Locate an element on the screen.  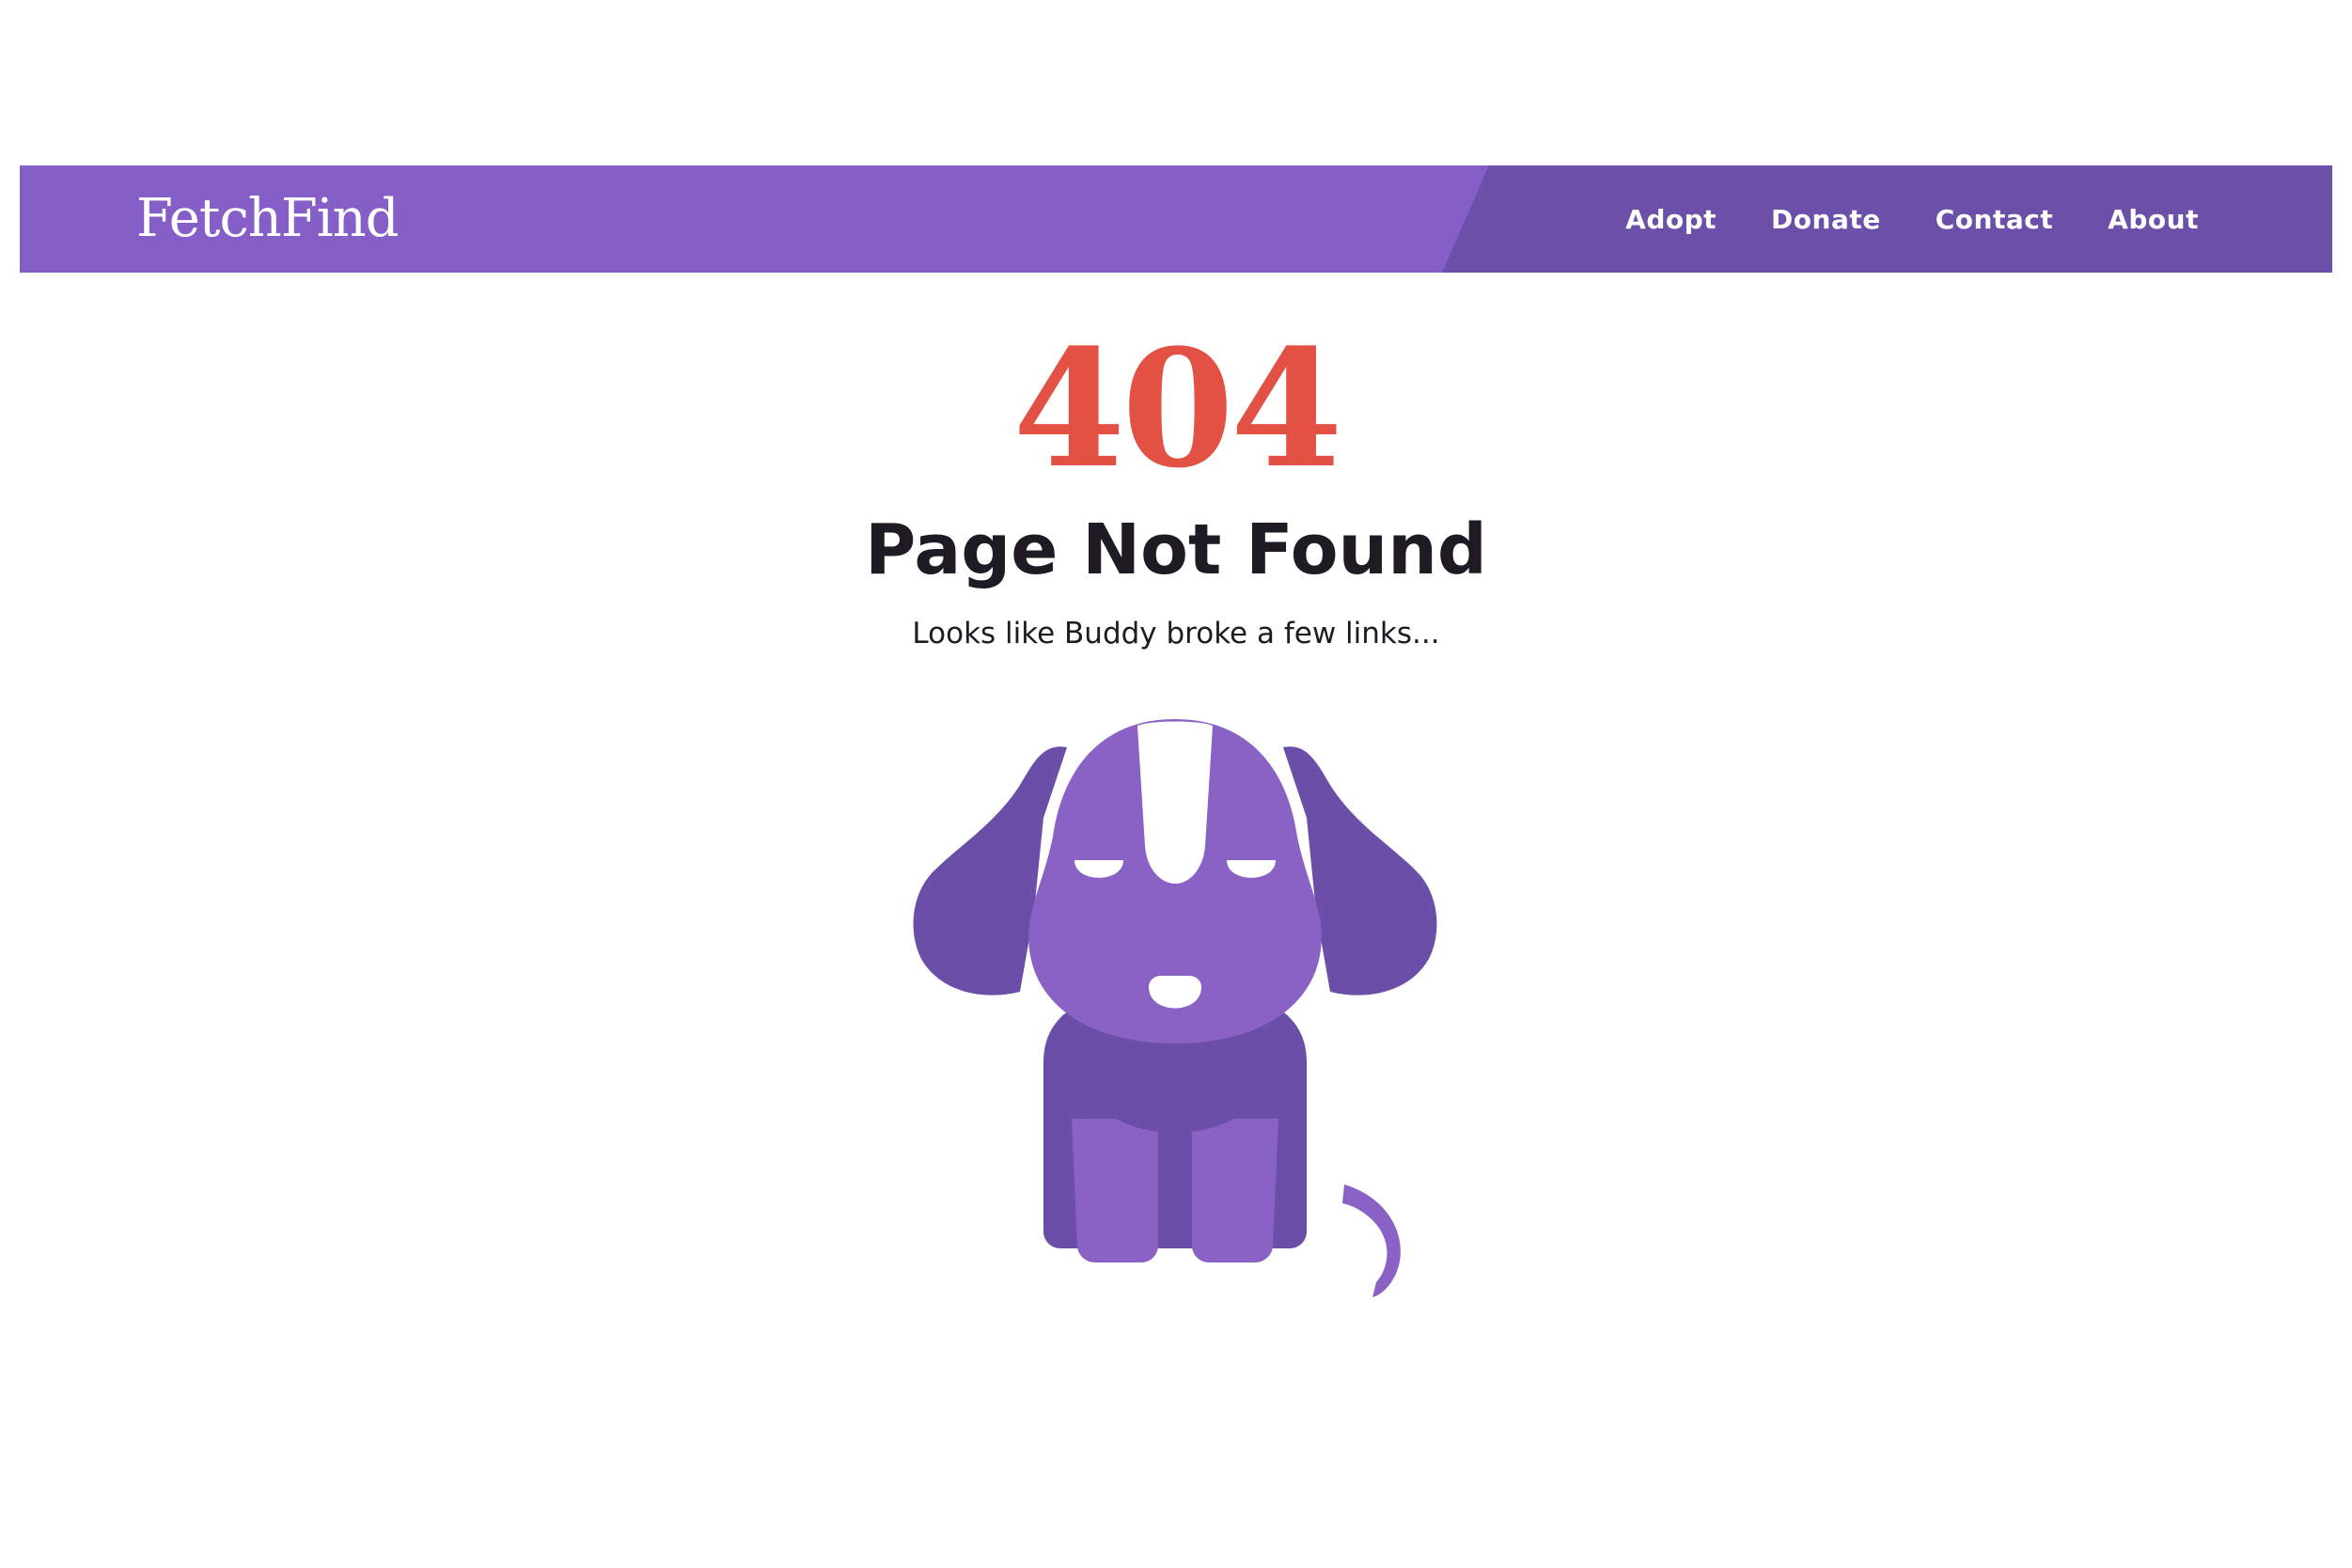
brand-logo: FetchFind is located at coordinates (268, 219).